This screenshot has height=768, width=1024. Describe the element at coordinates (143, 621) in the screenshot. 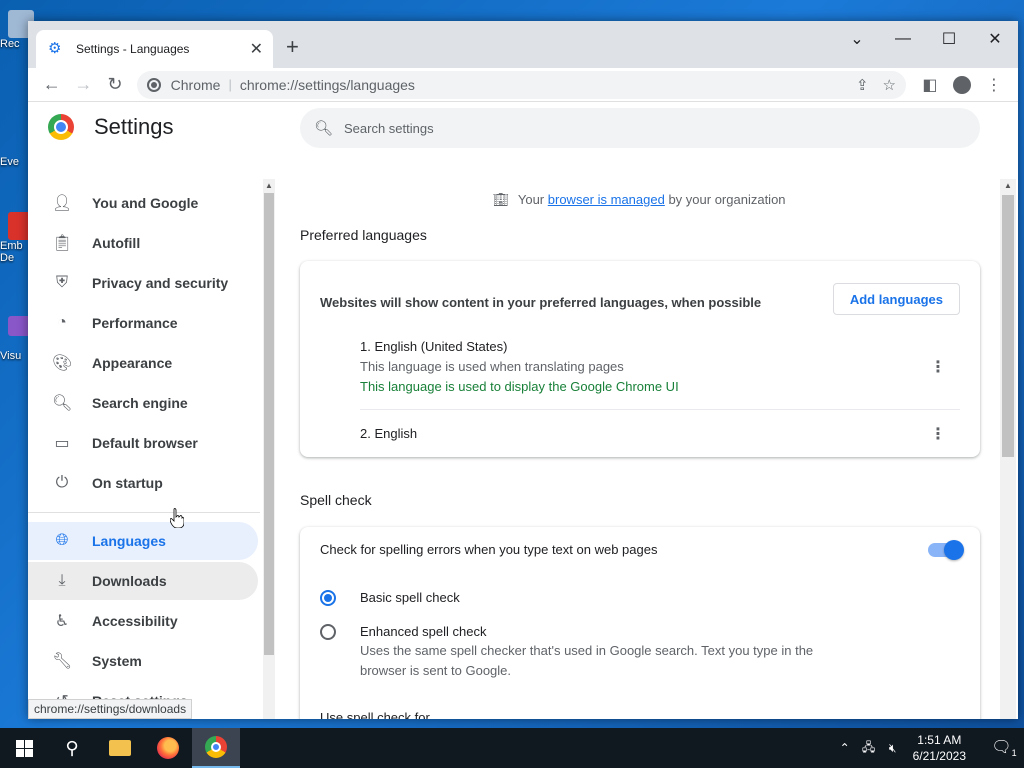

I see `sidebar-item-accessibility: ♿︎ Accessibility` at that location.